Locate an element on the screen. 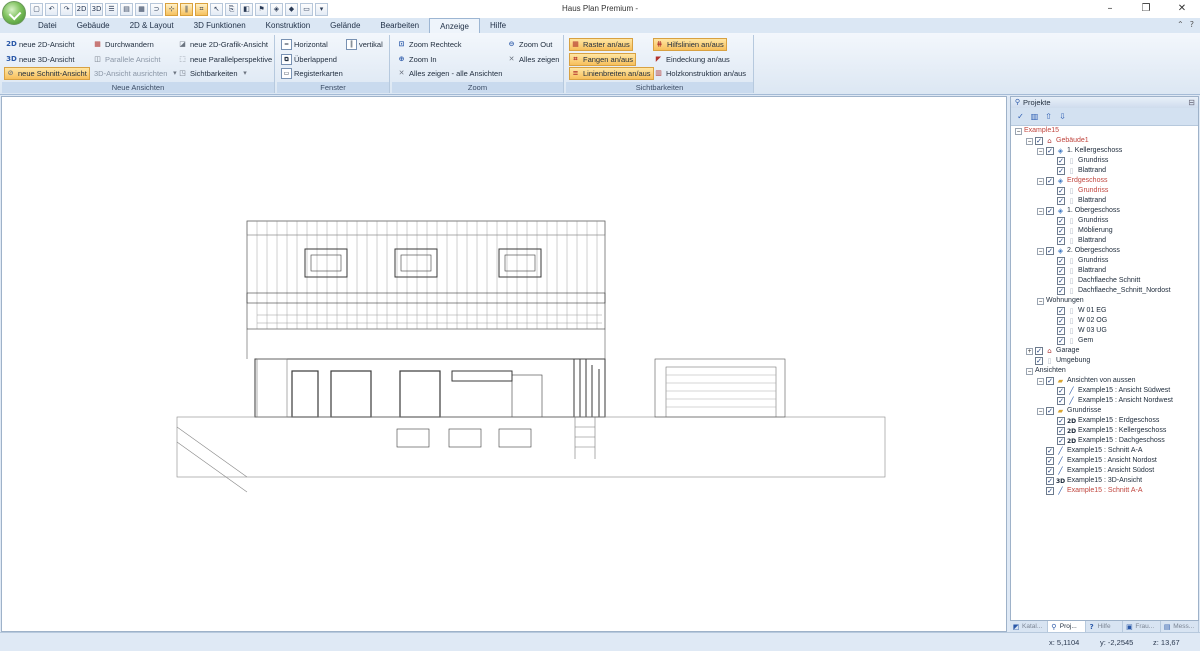  tree-node: ✓ ╱ Example15 : Ansicht Südost is located at coordinates (1095, 471).